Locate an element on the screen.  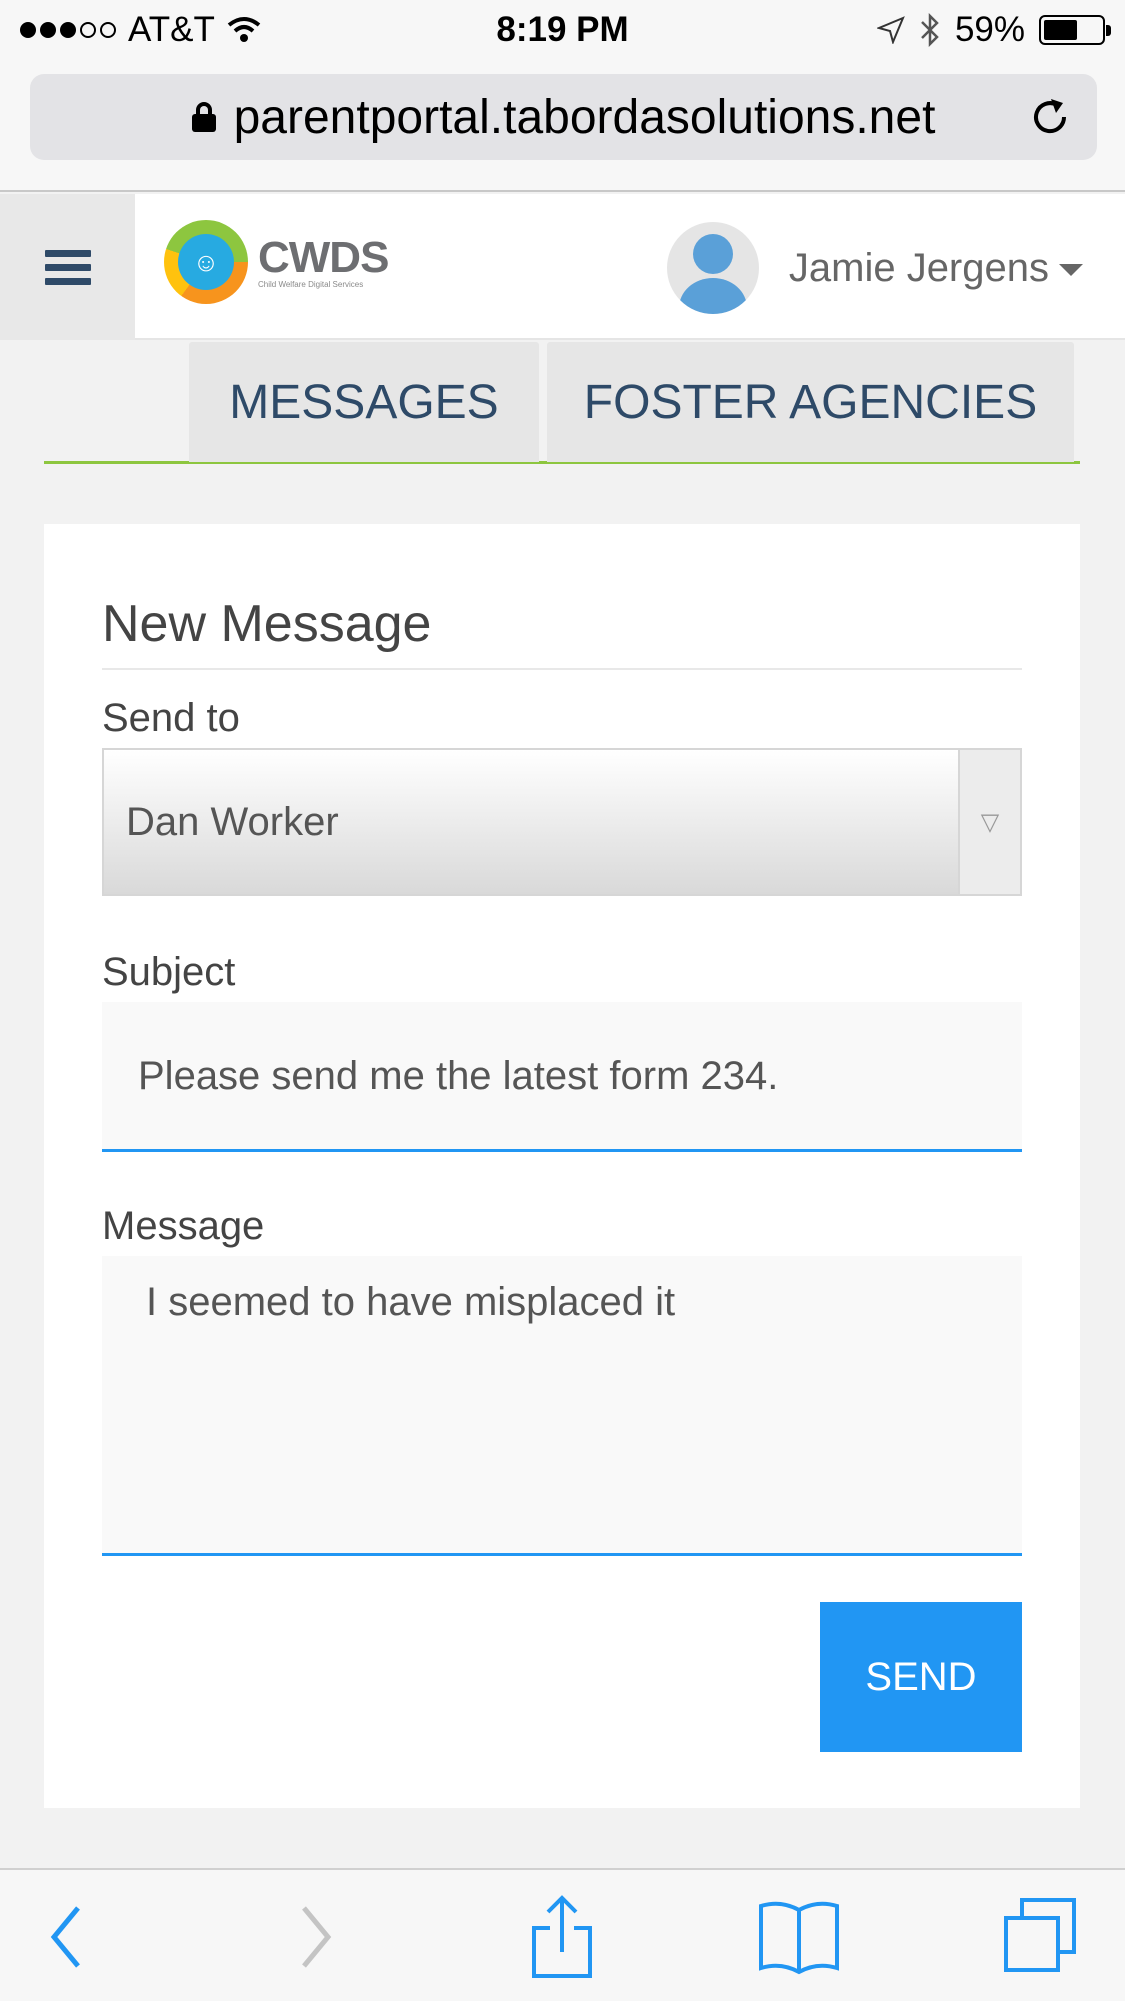
status-right: 59% is located at coordinates (993, 30).